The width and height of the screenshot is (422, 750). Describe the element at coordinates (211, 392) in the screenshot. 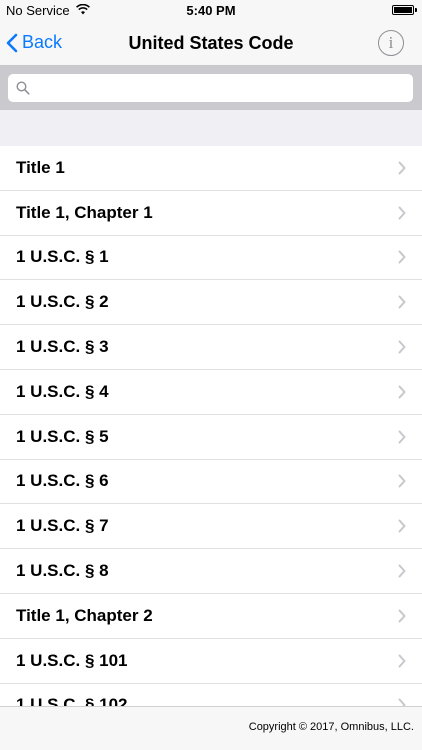

I see `list-item: 1 U.S.C. § 4` at that location.